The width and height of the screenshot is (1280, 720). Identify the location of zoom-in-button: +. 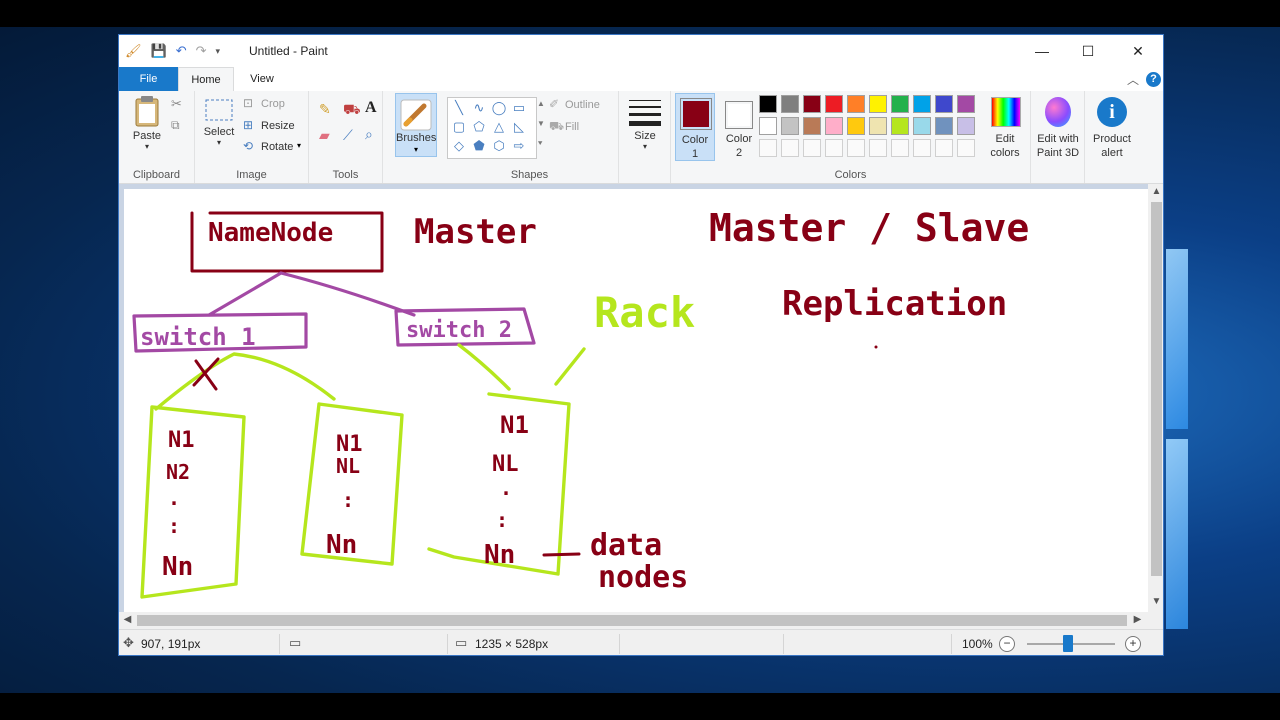
(1133, 644).